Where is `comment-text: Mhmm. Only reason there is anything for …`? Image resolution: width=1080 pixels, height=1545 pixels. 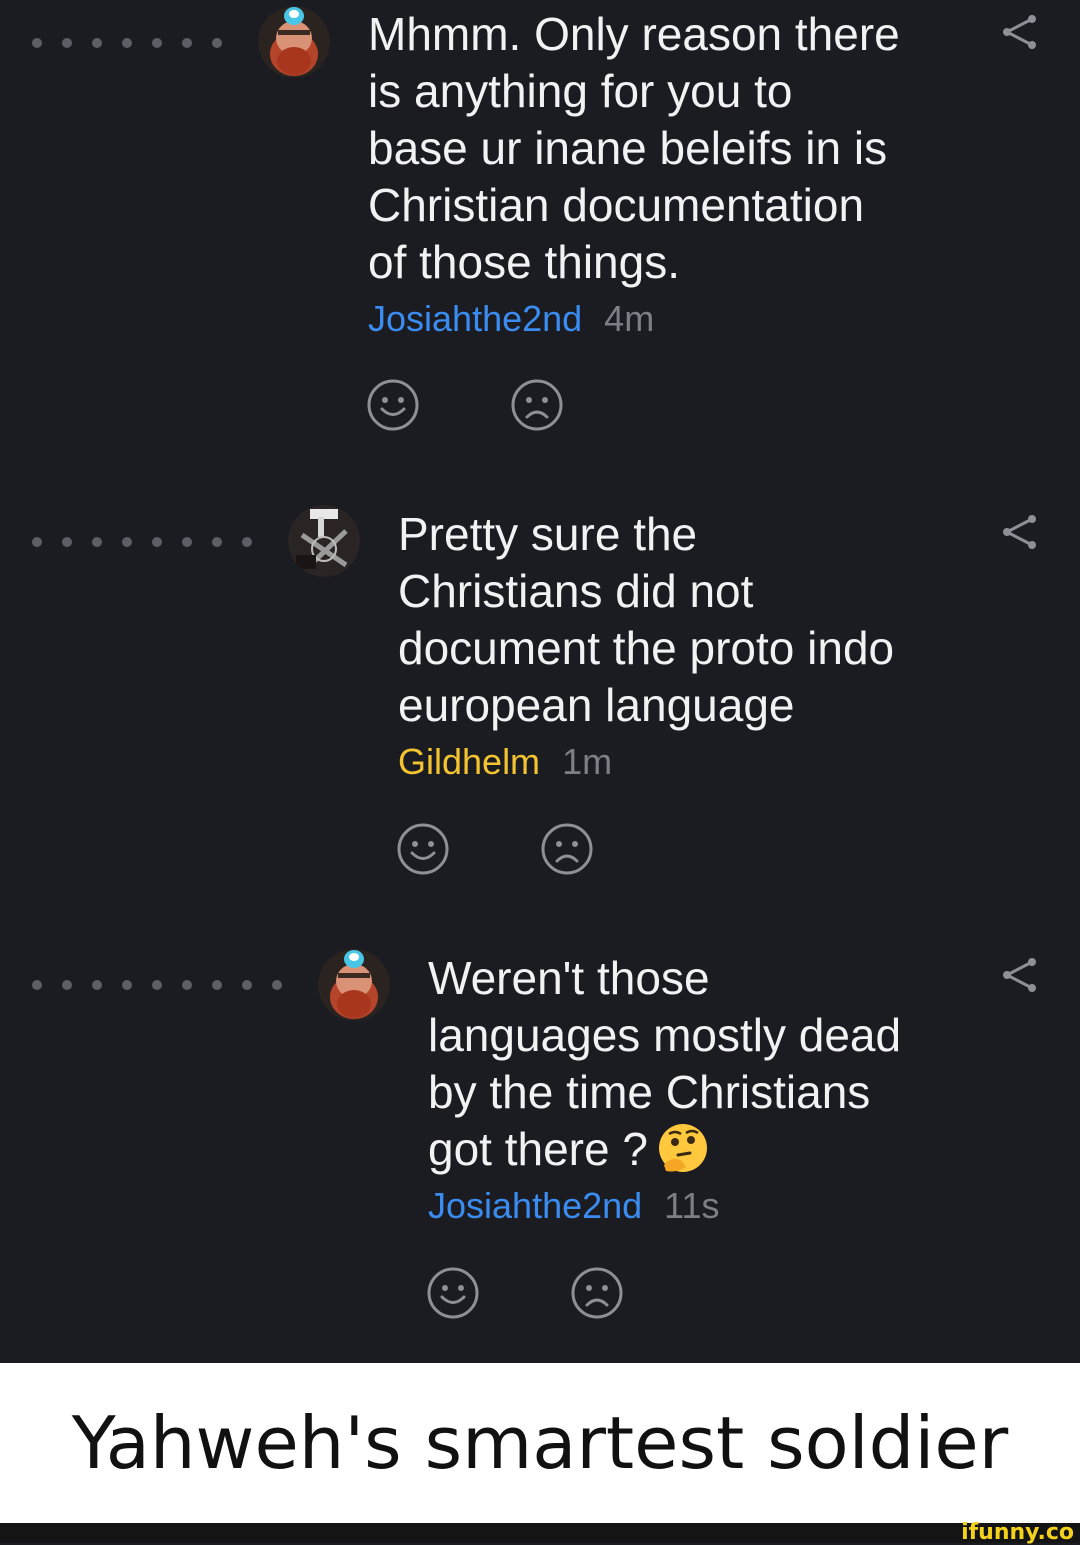
comment-text: Mhmm. Only reason there is anything for … is located at coordinates (634, 148).